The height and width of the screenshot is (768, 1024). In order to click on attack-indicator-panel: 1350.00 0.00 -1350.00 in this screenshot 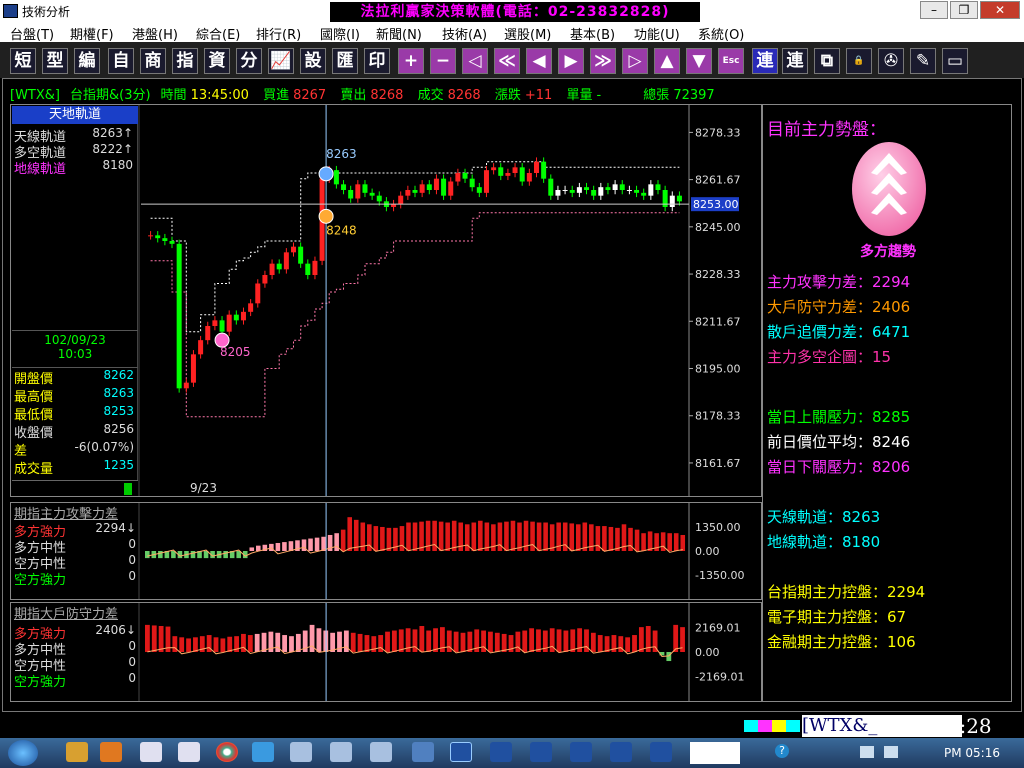, I will do `click(386, 551)`.